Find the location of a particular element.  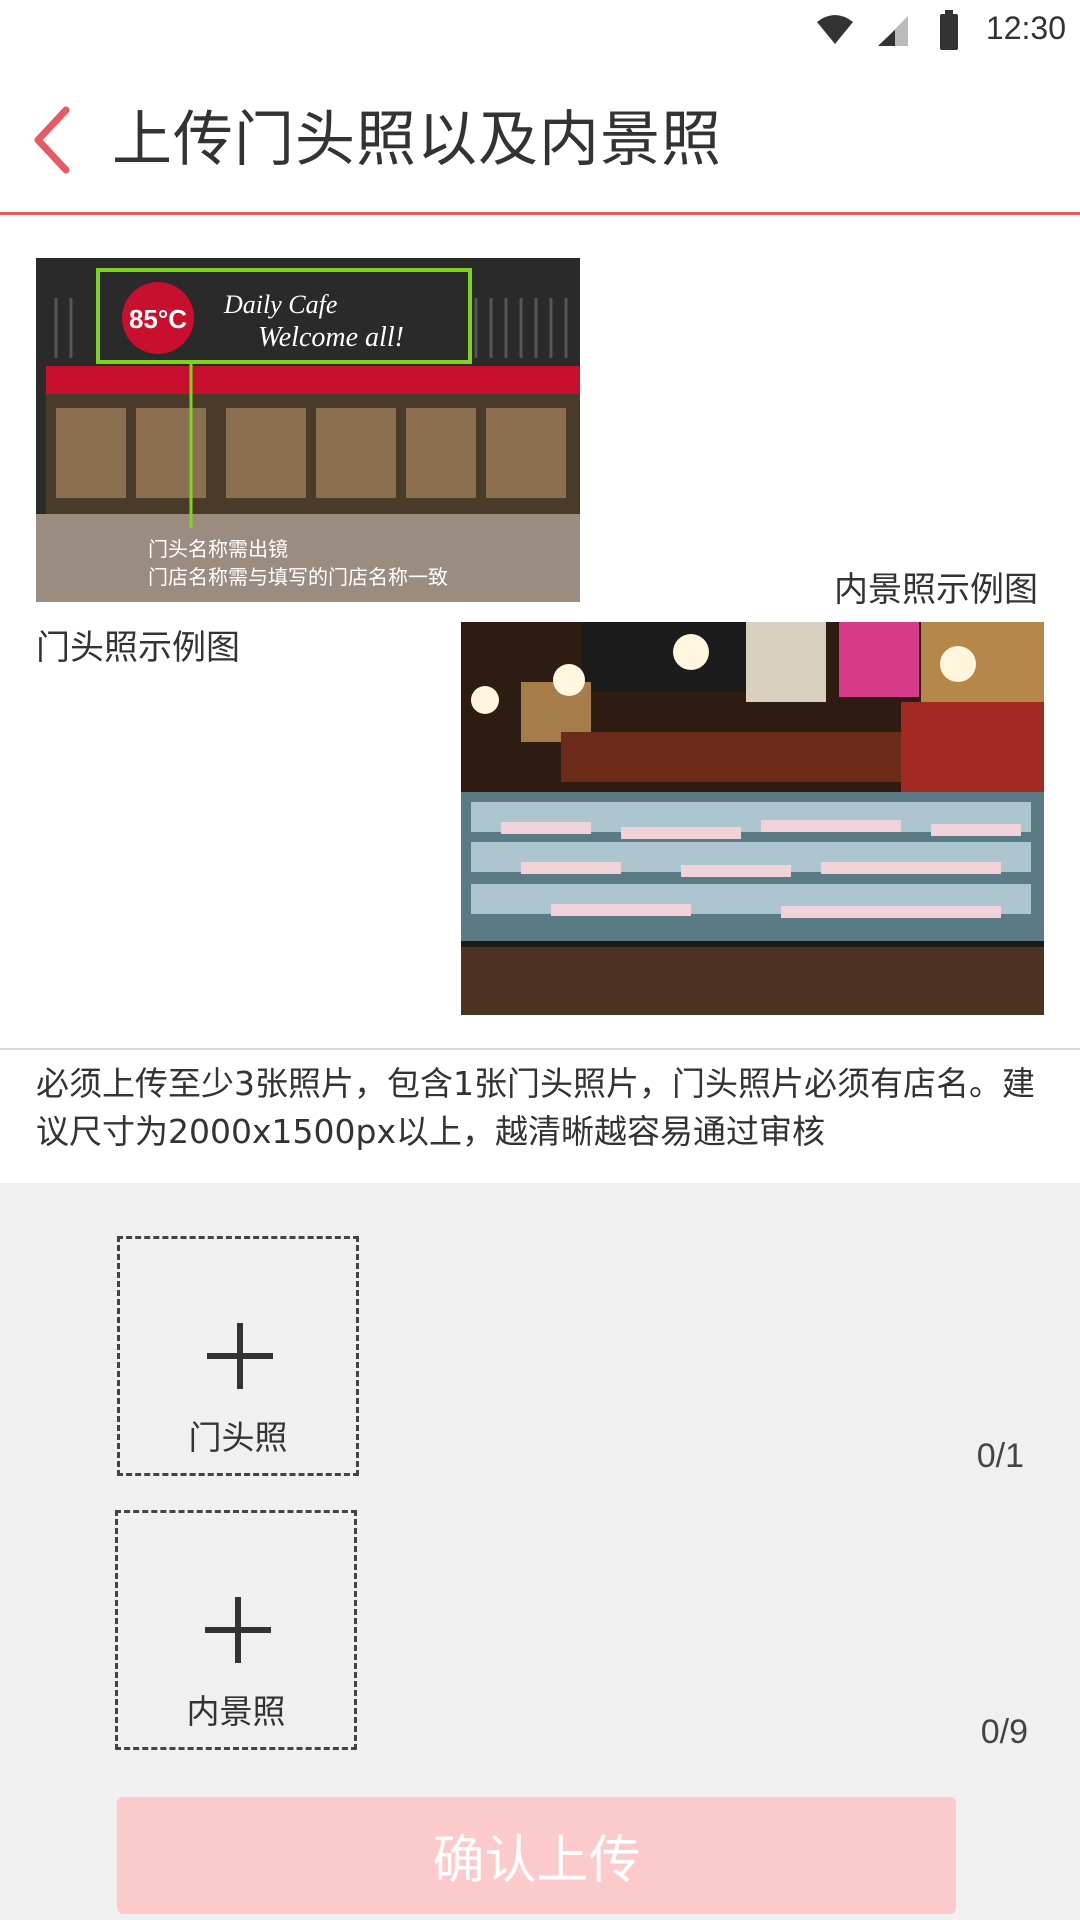

chevron-left-icon is located at coordinates (52, 140).